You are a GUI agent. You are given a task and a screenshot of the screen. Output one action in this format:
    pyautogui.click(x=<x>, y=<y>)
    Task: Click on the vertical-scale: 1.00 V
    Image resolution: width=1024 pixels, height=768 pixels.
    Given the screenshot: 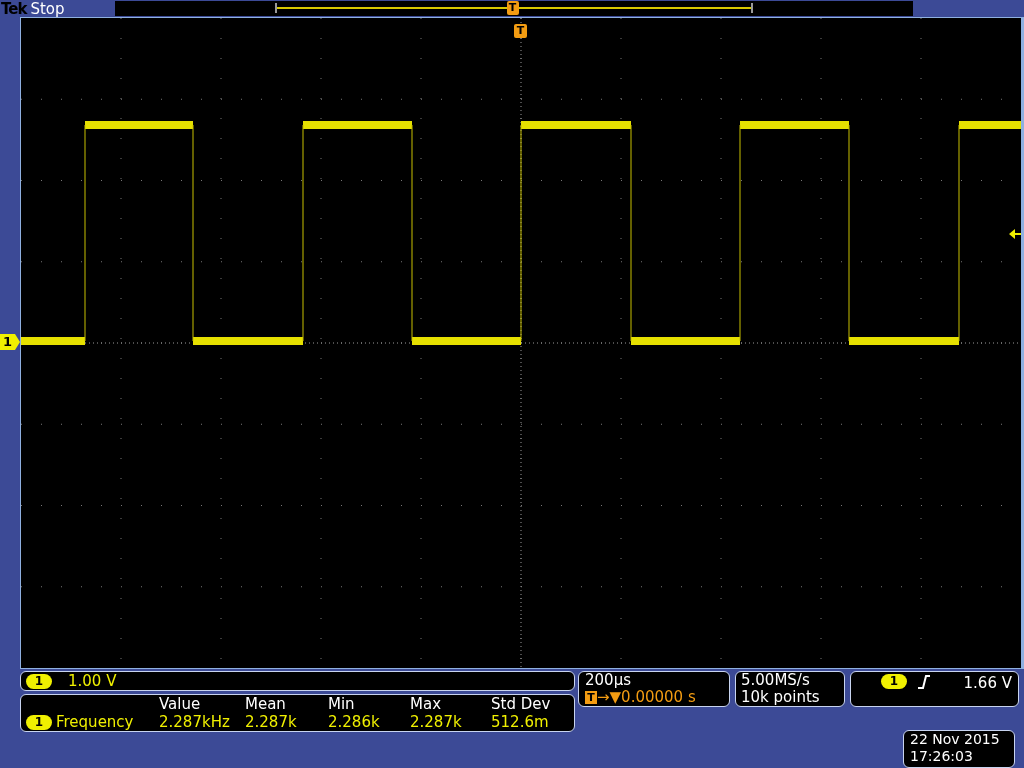 What is the action you would take?
    pyautogui.click(x=92, y=681)
    